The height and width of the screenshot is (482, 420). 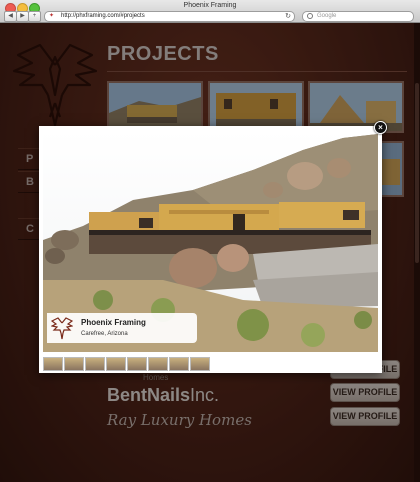 I want to click on search-input: Google, so click(x=358, y=16).